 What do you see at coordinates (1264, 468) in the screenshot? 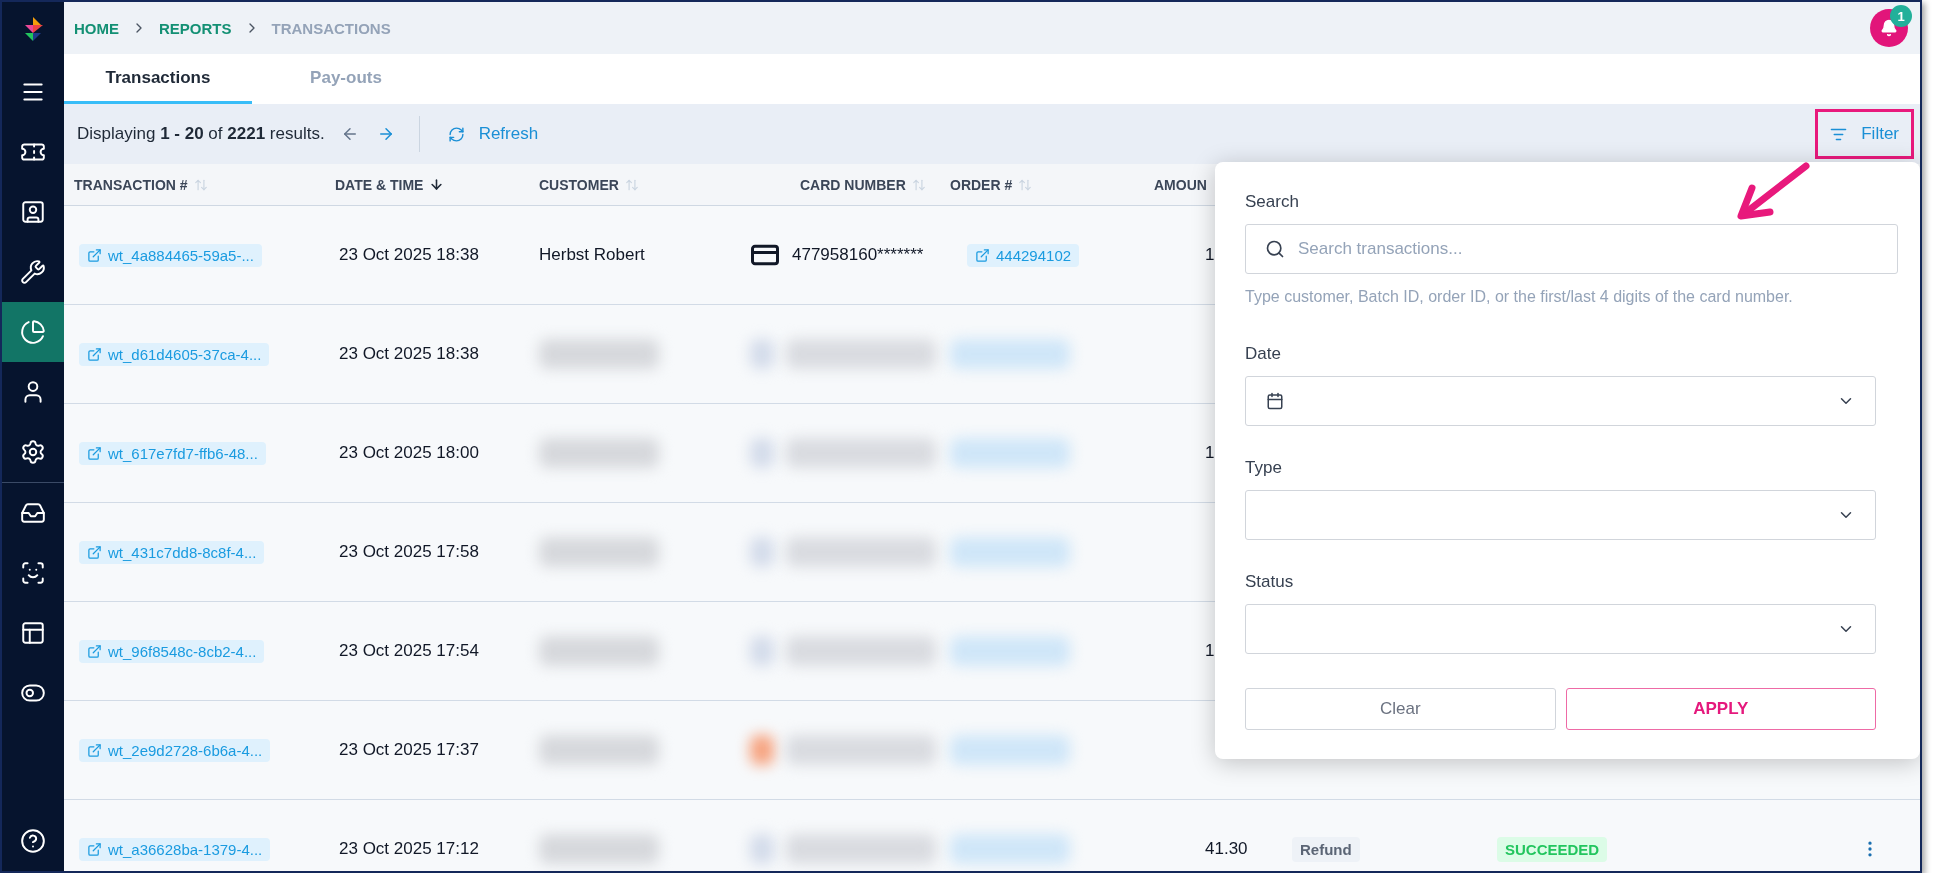
I see `field-label: Type` at bounding box center [1264, 468].